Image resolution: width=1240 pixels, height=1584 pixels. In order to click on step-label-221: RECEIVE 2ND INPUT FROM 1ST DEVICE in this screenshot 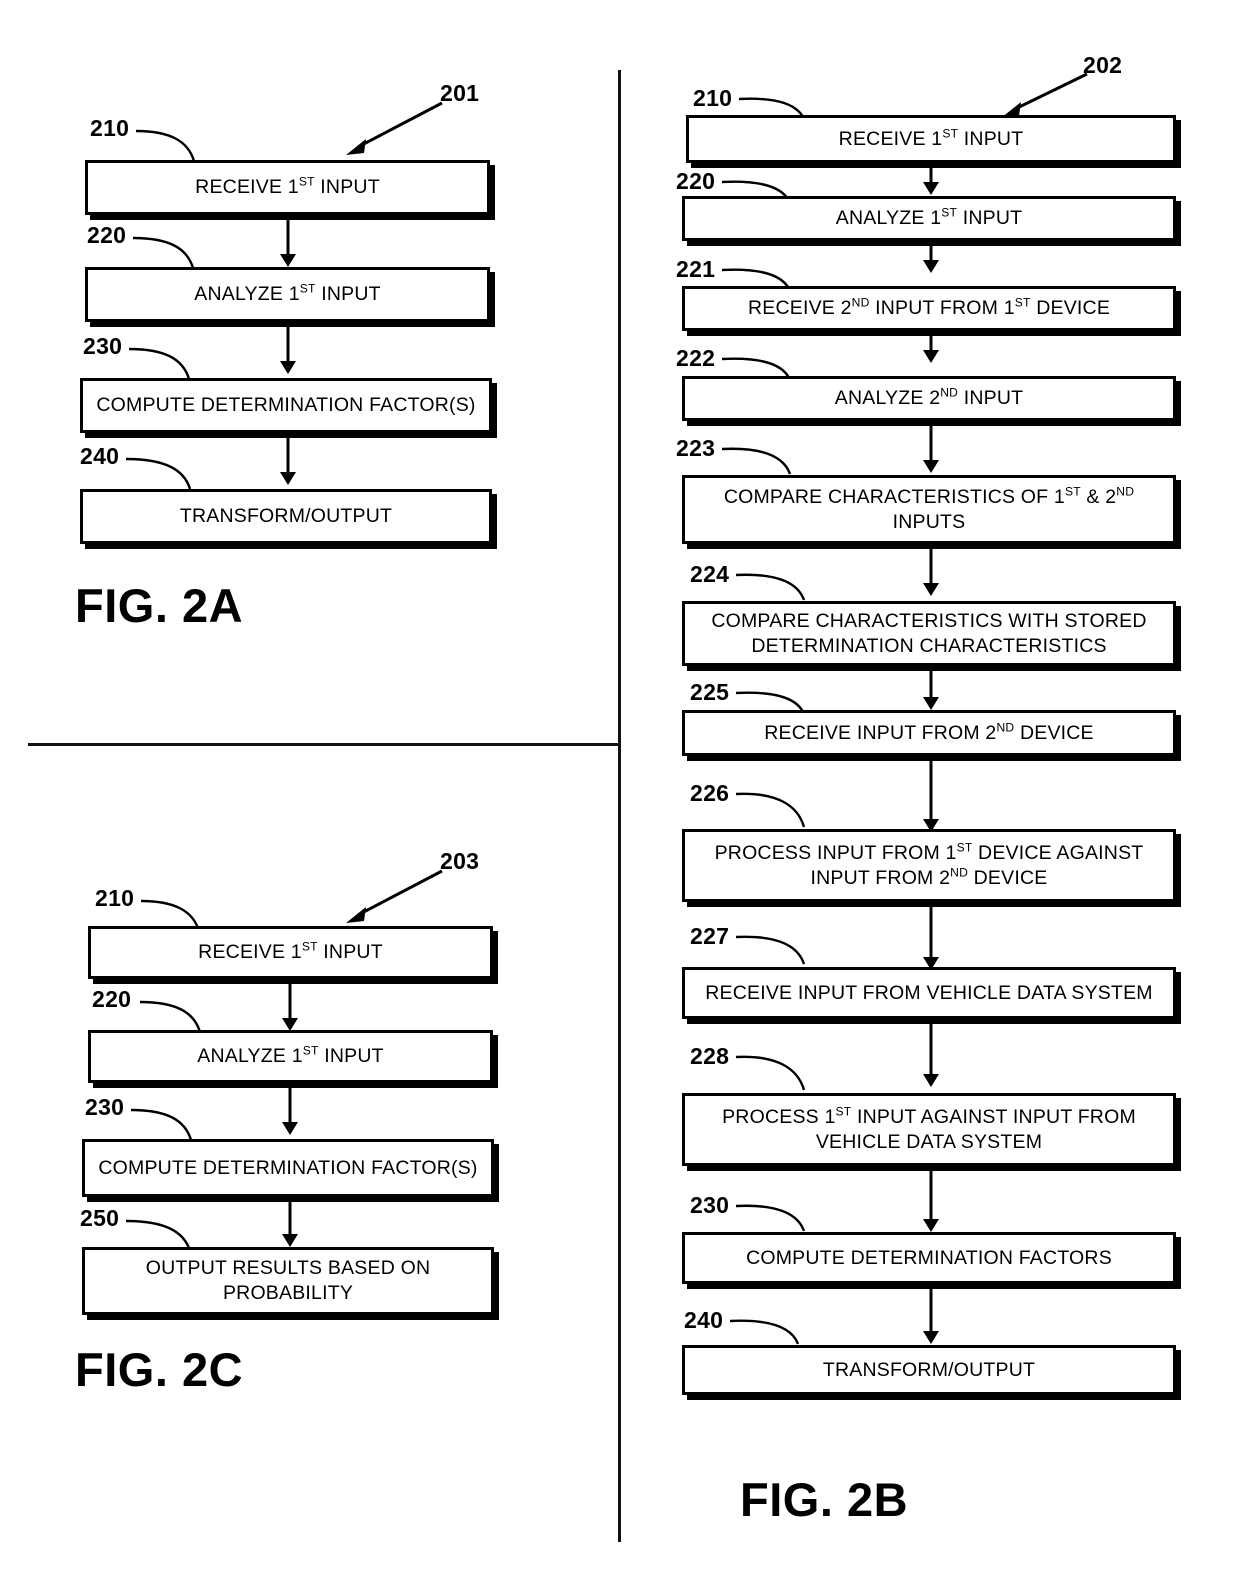, I will do `click(929, 307)`.